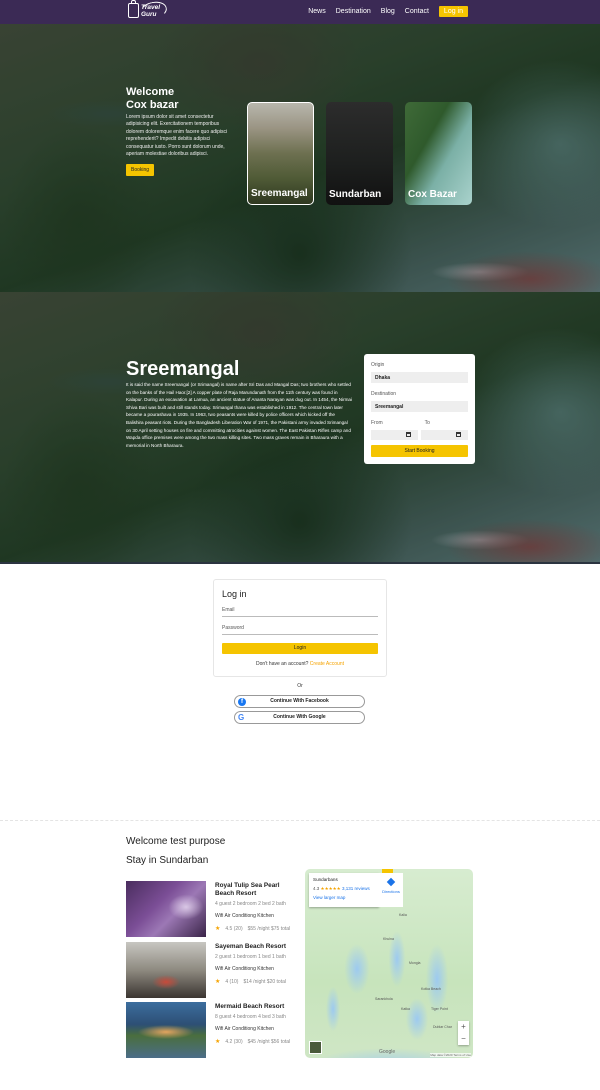 This screenshot has height=1090, width=600. I want to click on nav-login-button: Log in, so click(453, 11).